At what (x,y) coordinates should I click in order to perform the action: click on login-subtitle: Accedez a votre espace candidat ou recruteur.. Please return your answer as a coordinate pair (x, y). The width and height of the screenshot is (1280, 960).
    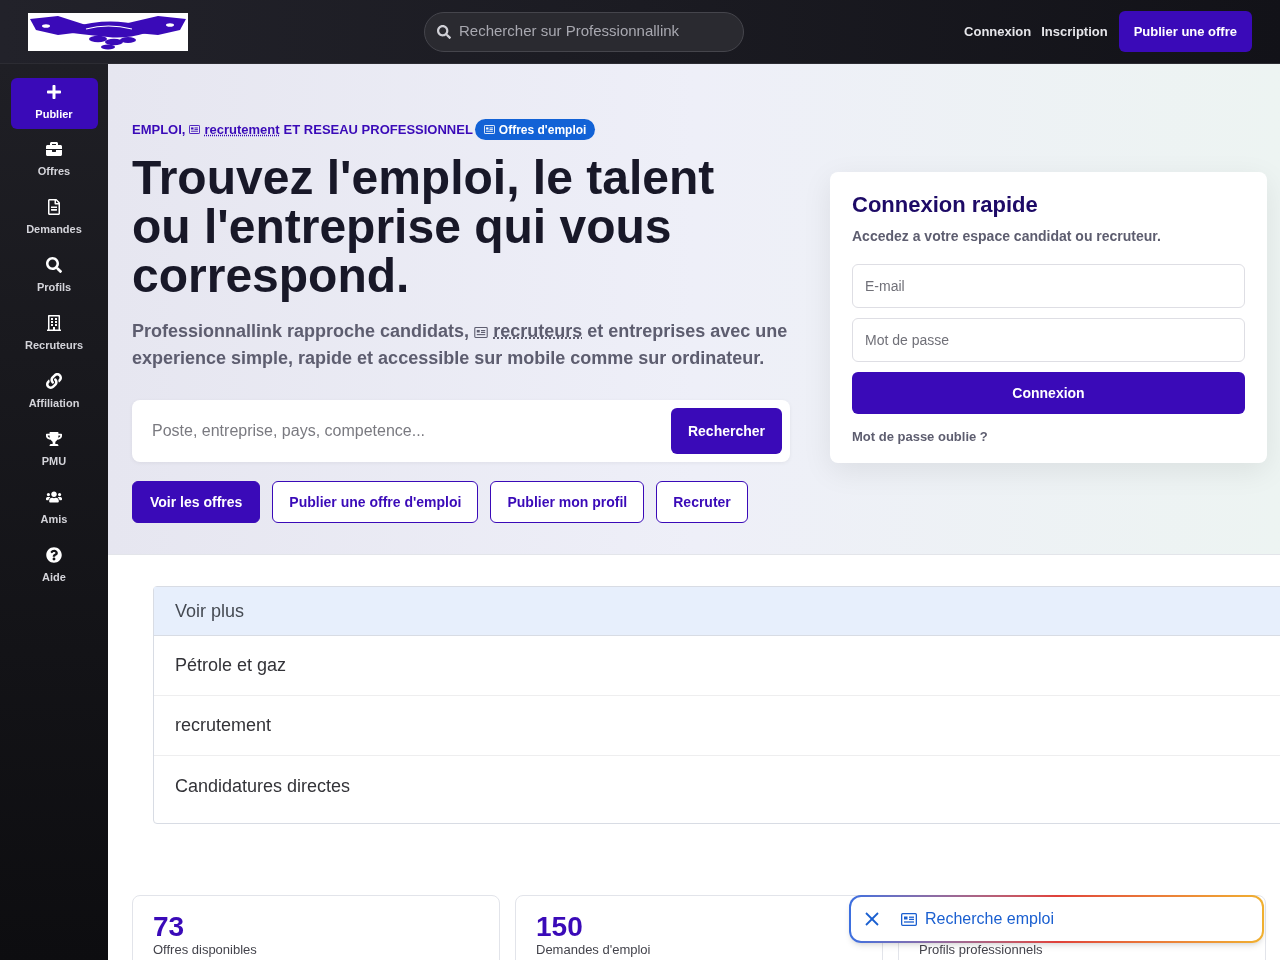
    Looking at the image, I should click on (1007, 236).